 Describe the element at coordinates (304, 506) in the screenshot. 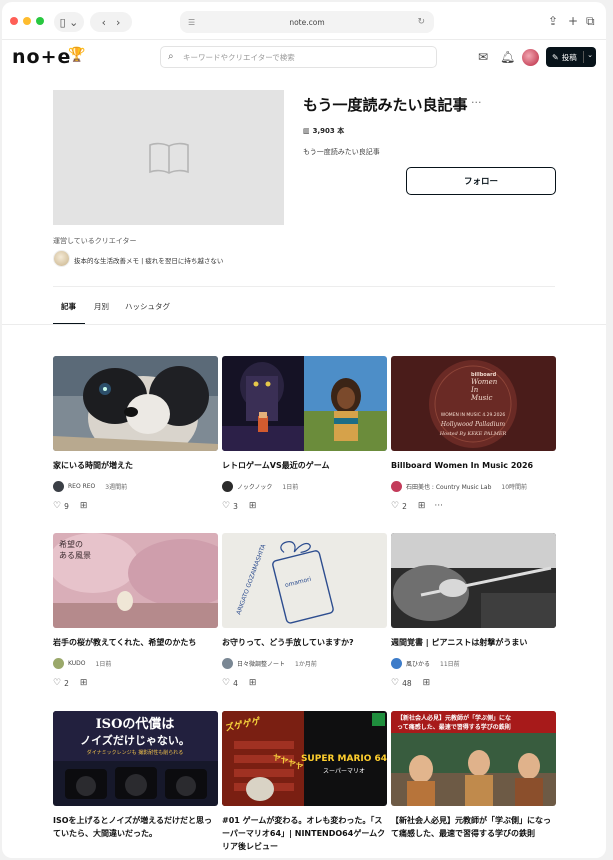

I see `article-actions: ♡ 3 ⊞` at that location.